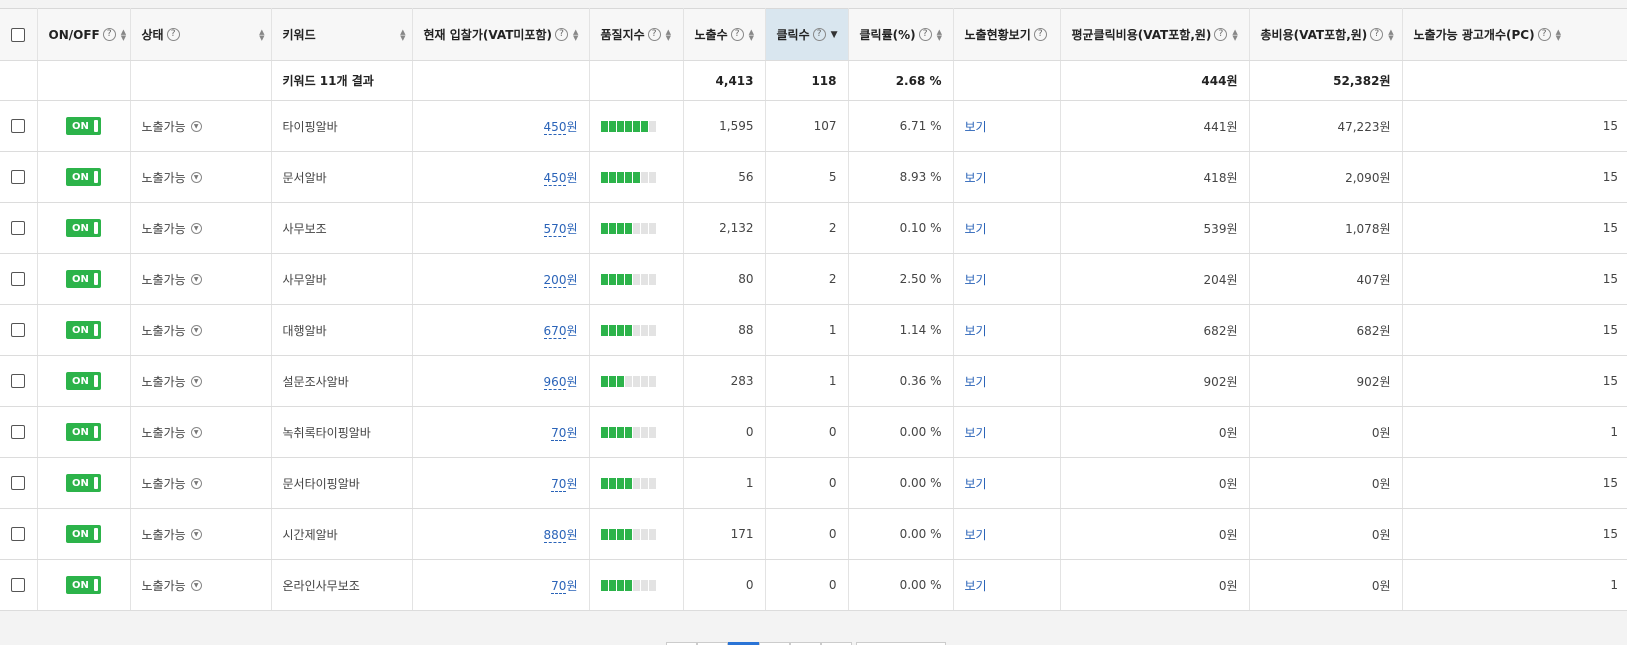  I want to click on header-clicks: 클릭수? ▼, so click(807, 34).